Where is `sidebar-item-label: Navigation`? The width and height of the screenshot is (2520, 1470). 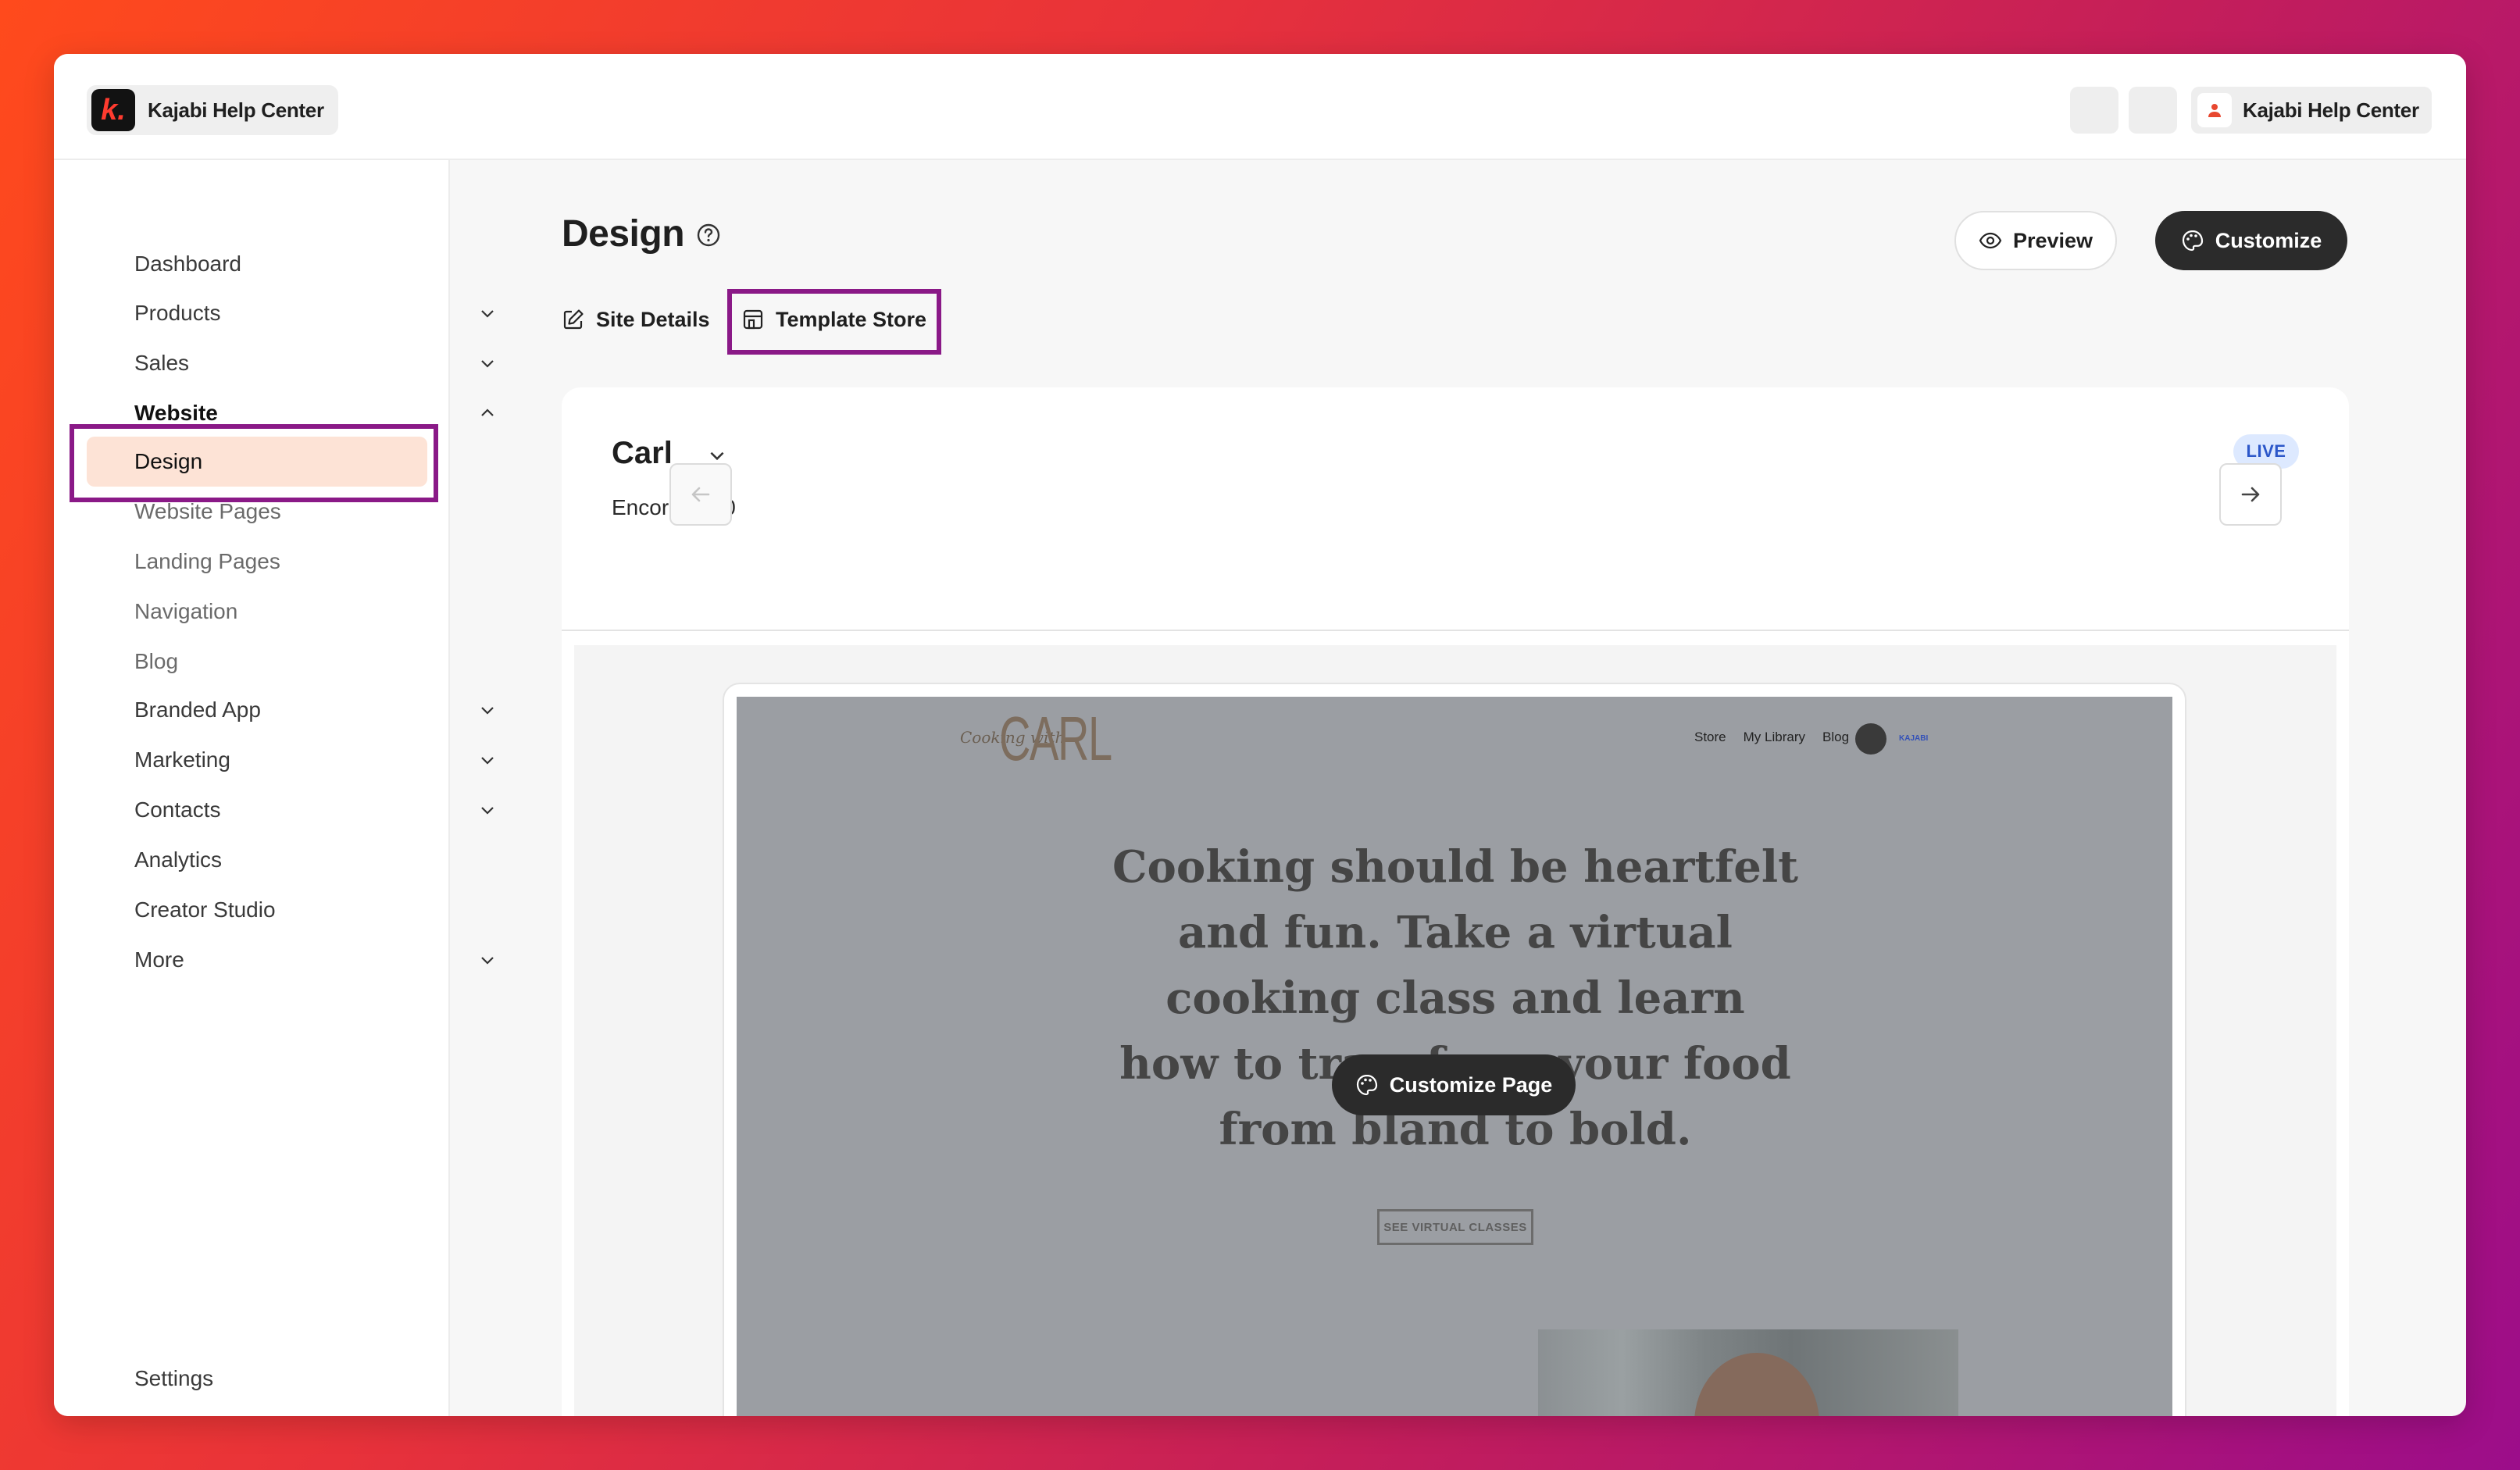
sidebar-item-label: Navigation is located at coordinates (186, 611).